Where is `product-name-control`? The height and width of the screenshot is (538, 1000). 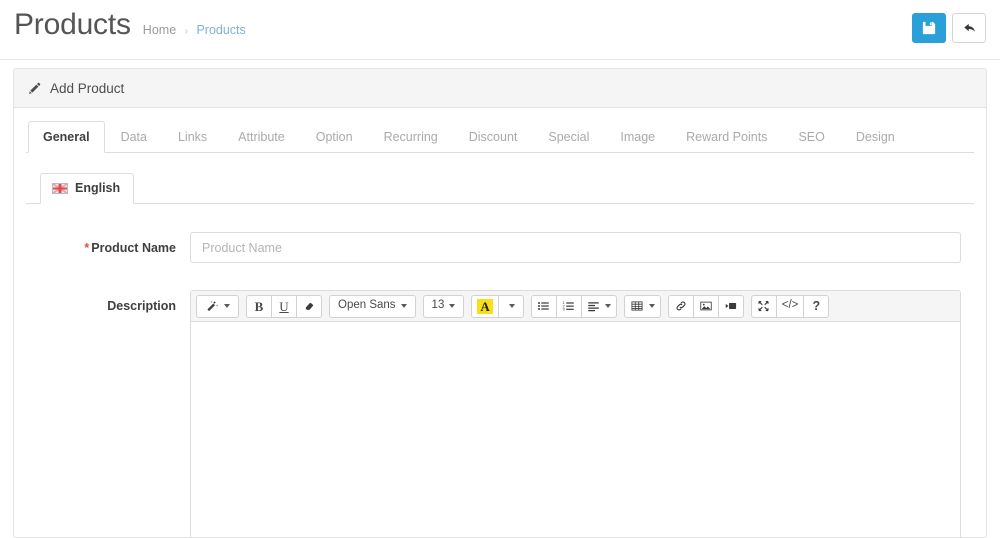 product-name-control is located at coordinates (582, 247).